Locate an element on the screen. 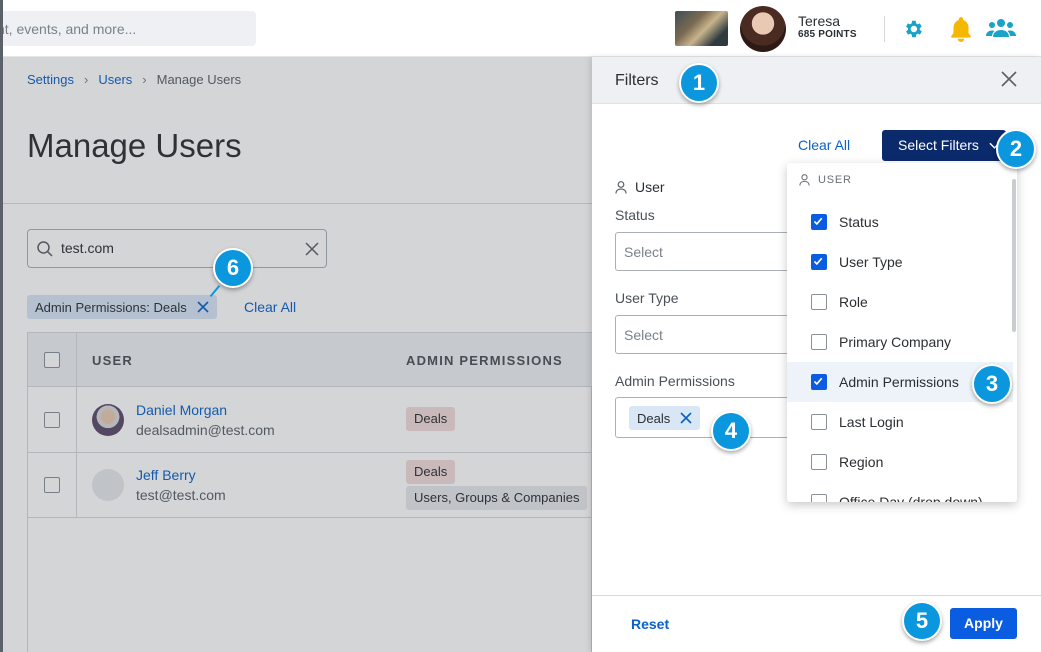  apply-button-label: Apply is located at coordinates (983, 623).